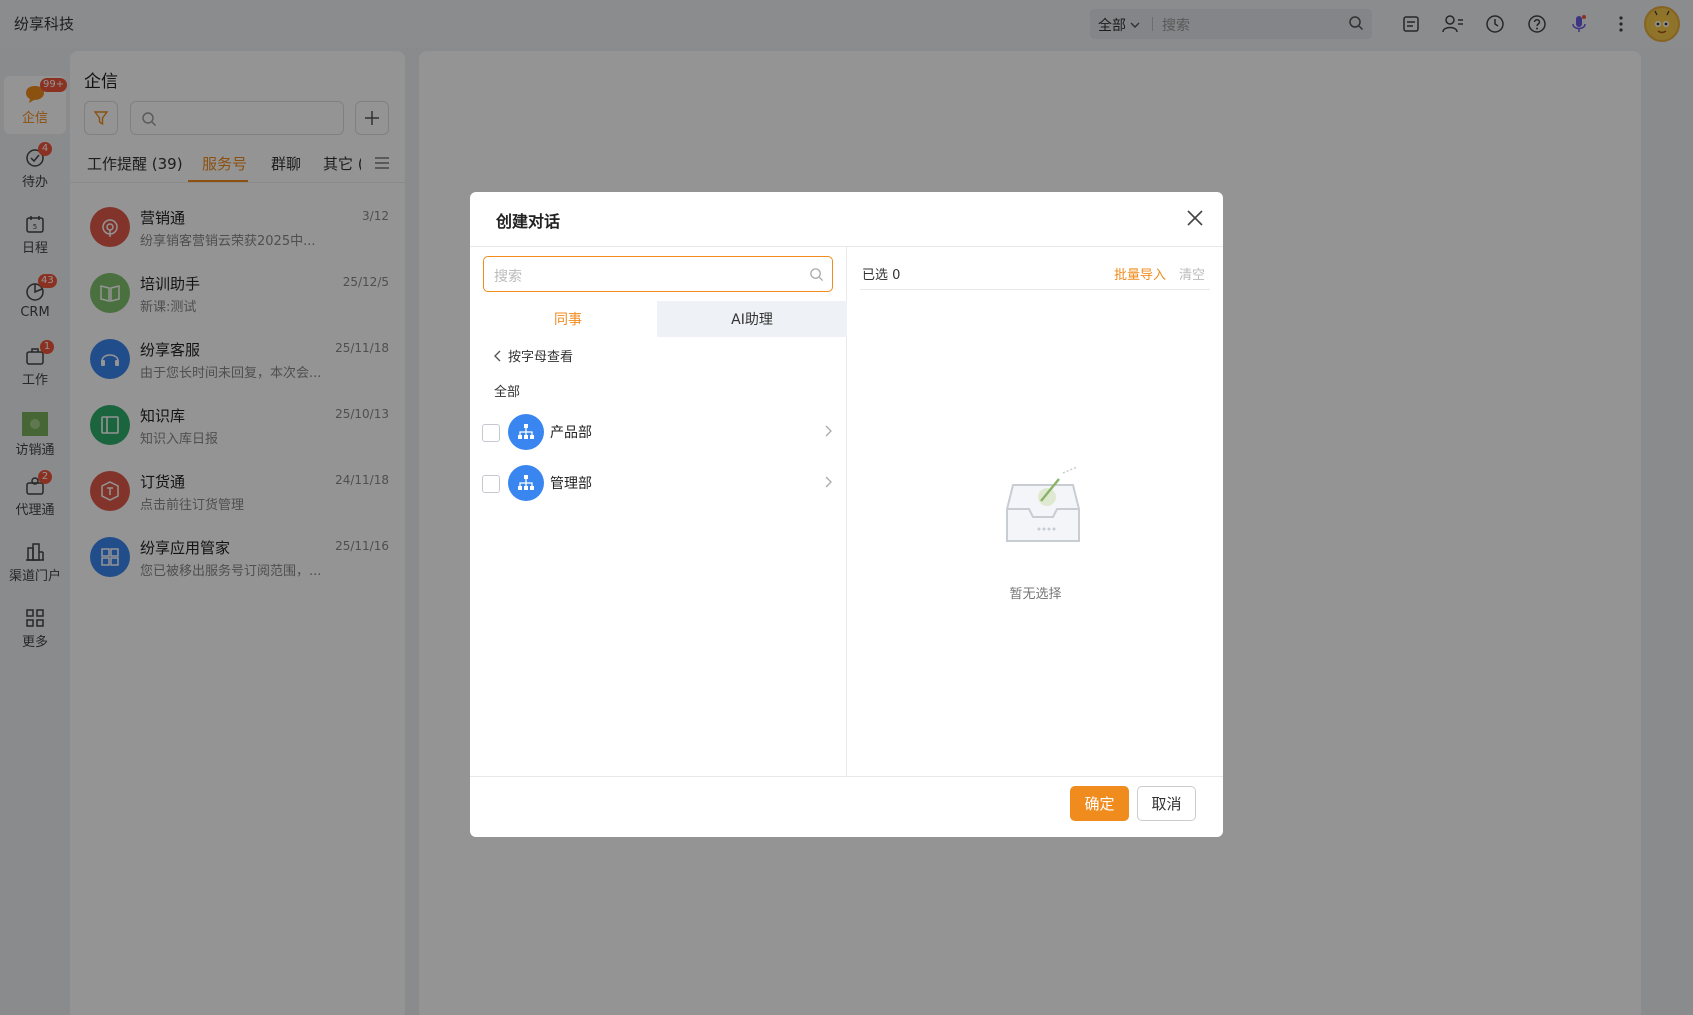  Describe the element at coordinates (817, 275) in the screenshot. I see `search-icon` at that location.